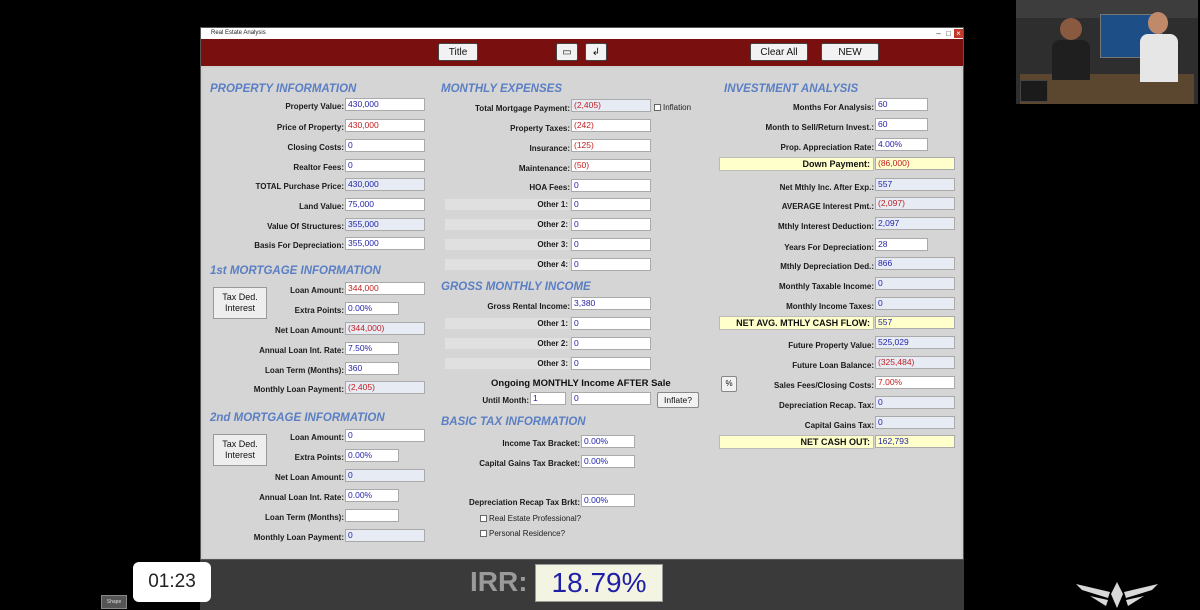 Image resolution: width=1200 pixels, height=610 pixels. What do you see at coordinates (915, 283) in the screenshot?
I see `taxable-income-field: 0` at bounding box center [915, 283].